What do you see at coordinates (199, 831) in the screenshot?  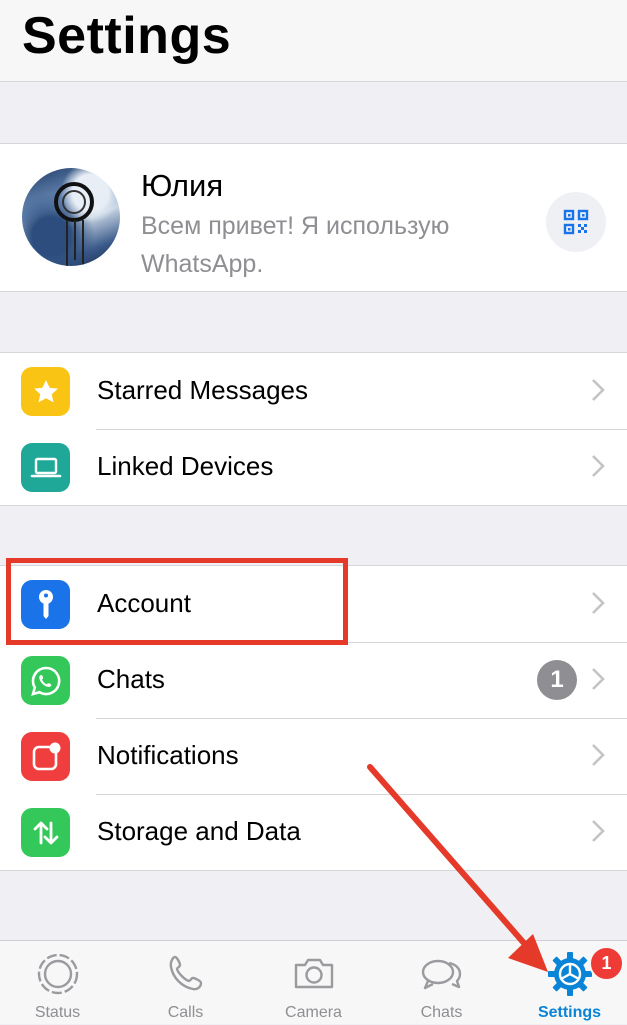 I see `row-label: Storage and Data` at bounding box center [199, 831].